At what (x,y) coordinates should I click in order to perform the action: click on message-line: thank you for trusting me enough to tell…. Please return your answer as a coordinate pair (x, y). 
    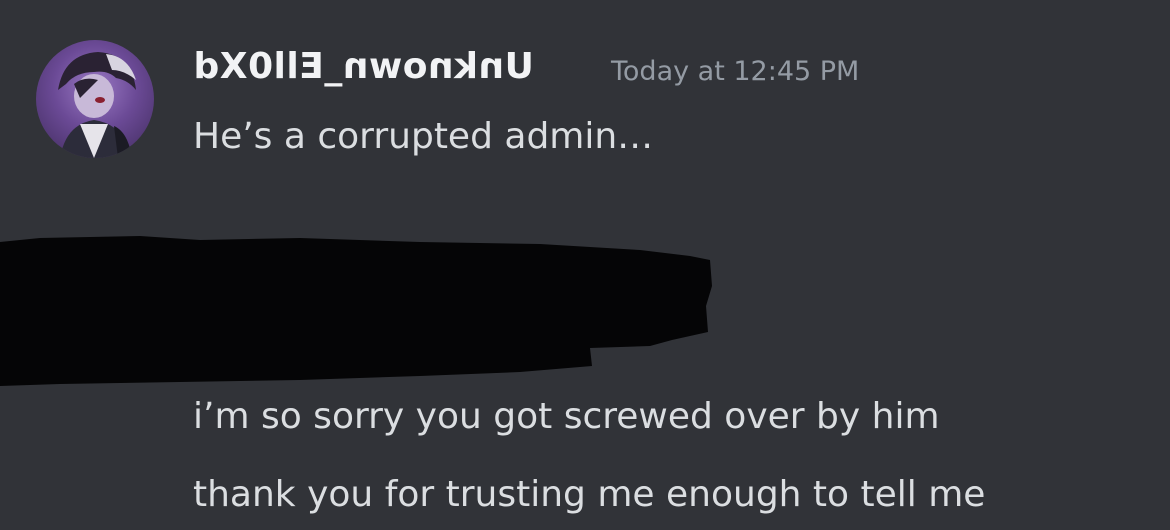
    Looking at the image, I should click on (589, 494).